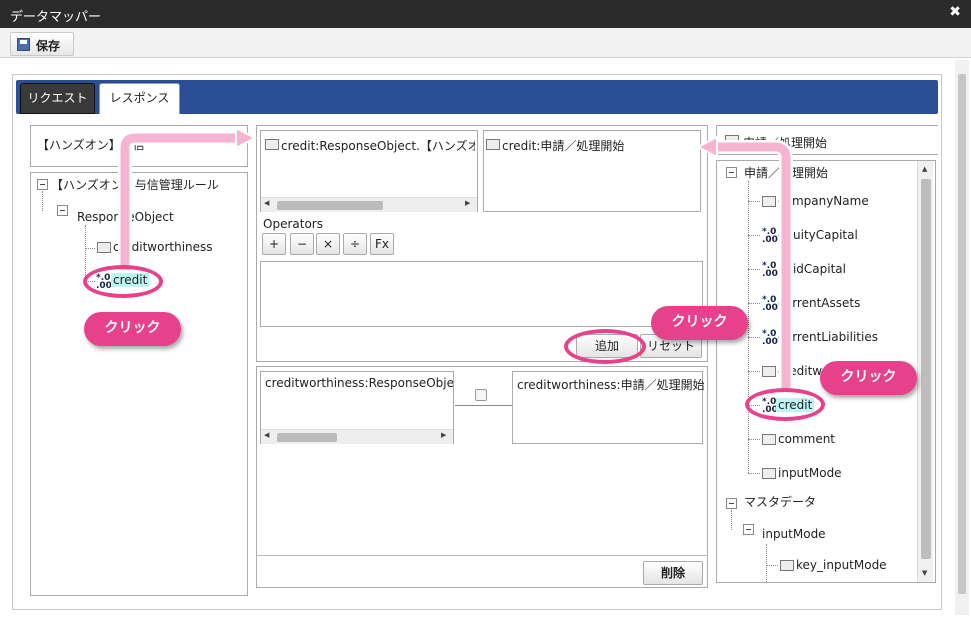  Describe the element at coordinates (359, 383) in the screenshot. I see `mapping-source-text: creditworthiness:ResponseObject.` at that location.